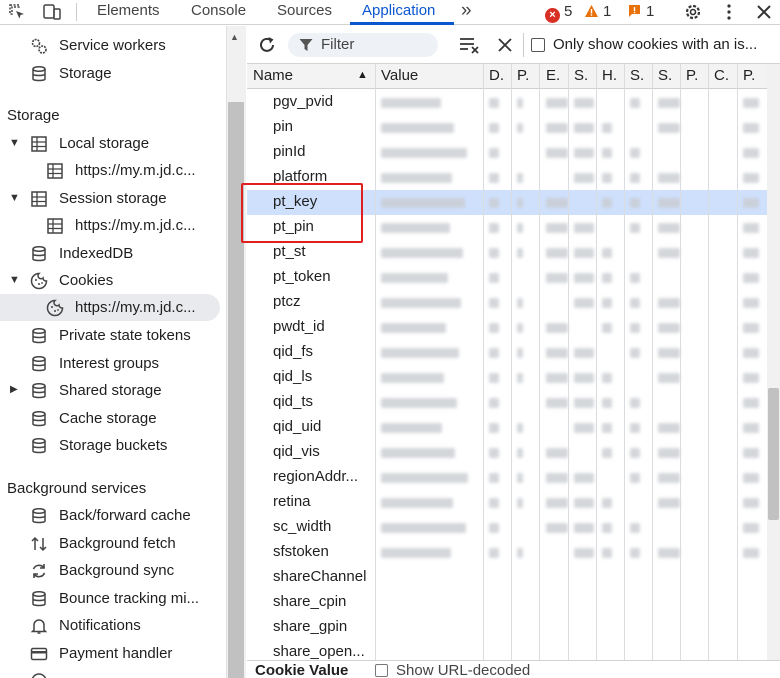  I want to click on column-header-partition-key: P., so click(692, 75).